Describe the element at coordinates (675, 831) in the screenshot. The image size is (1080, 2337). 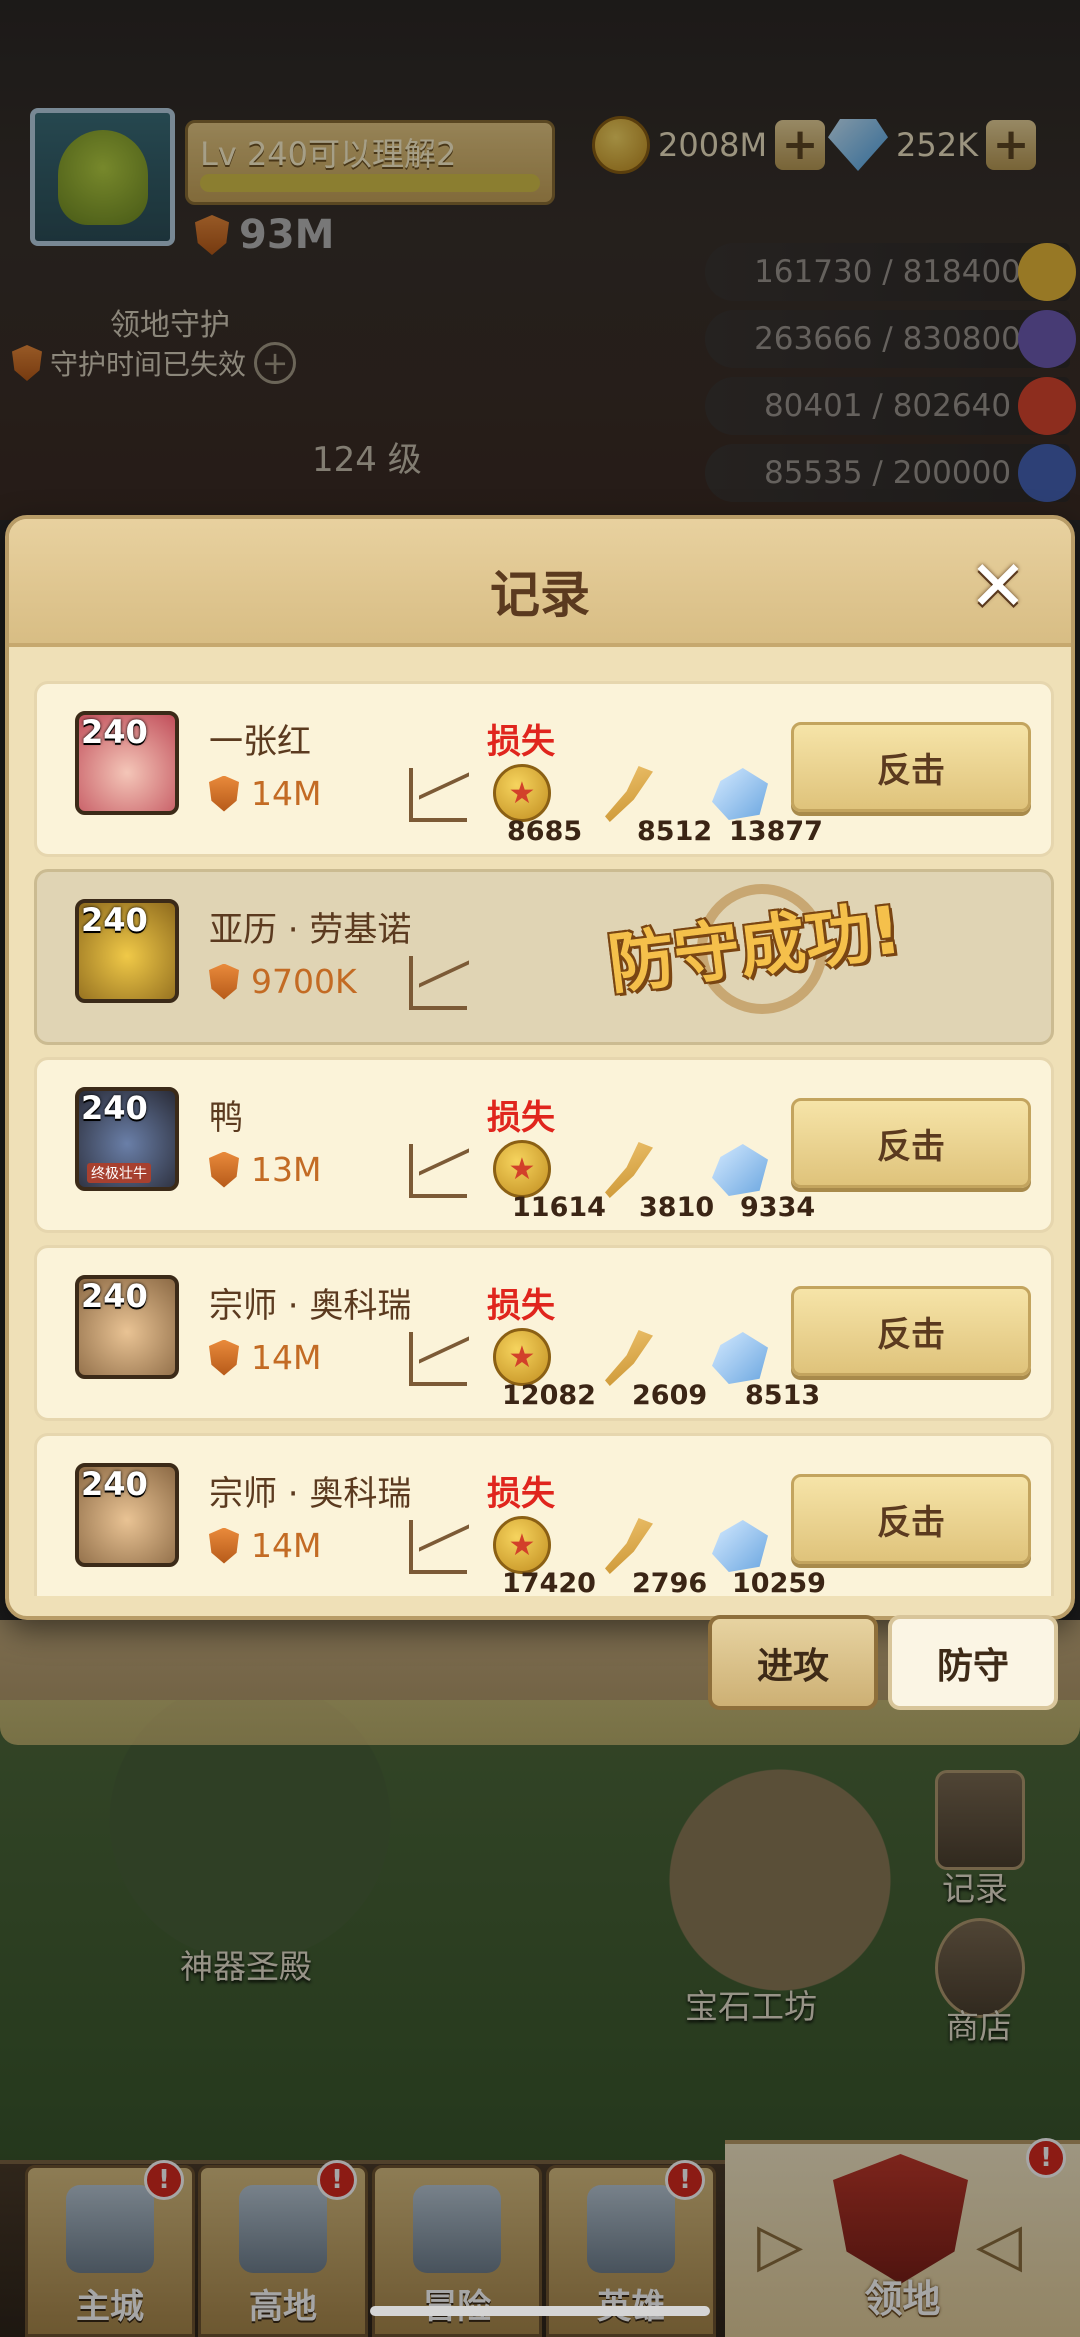
I see `loss-food: 8512` at that location.